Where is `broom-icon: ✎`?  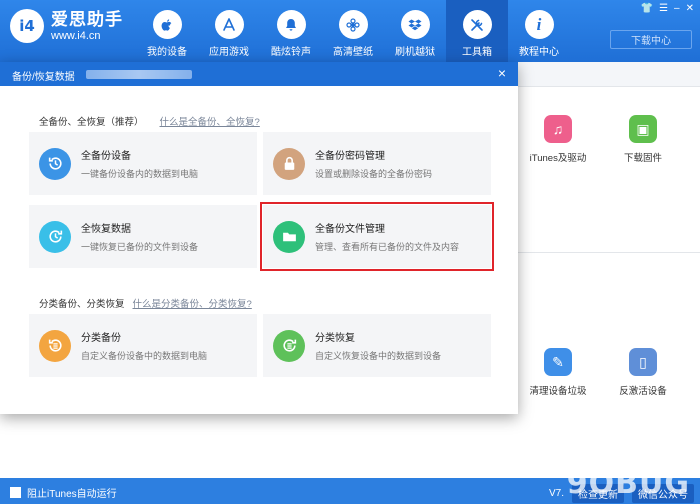
broom-icon: ✎ is located at coordinates (558, 362).